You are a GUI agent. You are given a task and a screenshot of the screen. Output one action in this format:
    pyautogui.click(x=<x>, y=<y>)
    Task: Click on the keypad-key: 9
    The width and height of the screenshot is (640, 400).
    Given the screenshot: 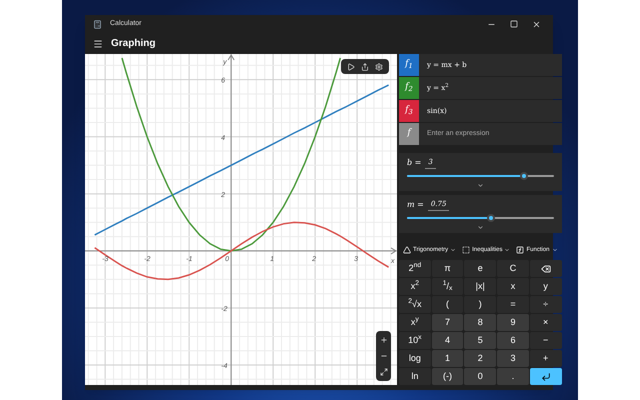 What is the action you would take?
    pyautogui.click(x=513, y=322)
    